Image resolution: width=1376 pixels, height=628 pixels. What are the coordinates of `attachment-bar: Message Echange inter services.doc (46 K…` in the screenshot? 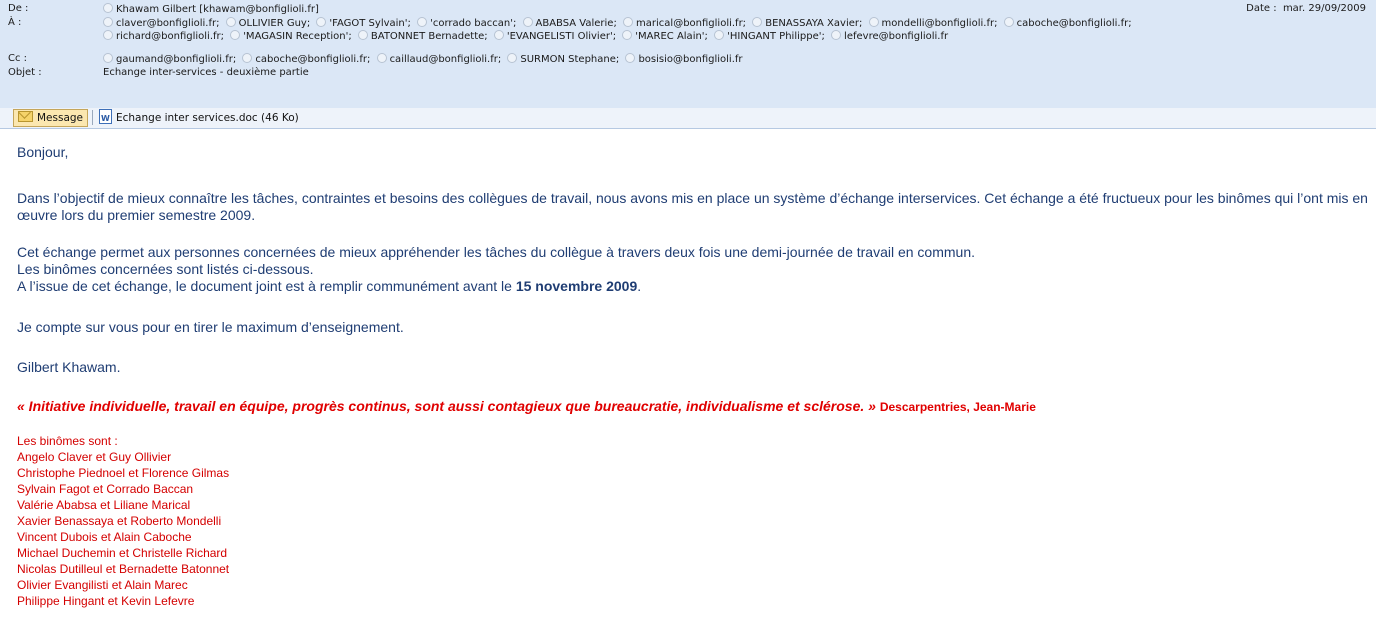 It's located at (688, 118).